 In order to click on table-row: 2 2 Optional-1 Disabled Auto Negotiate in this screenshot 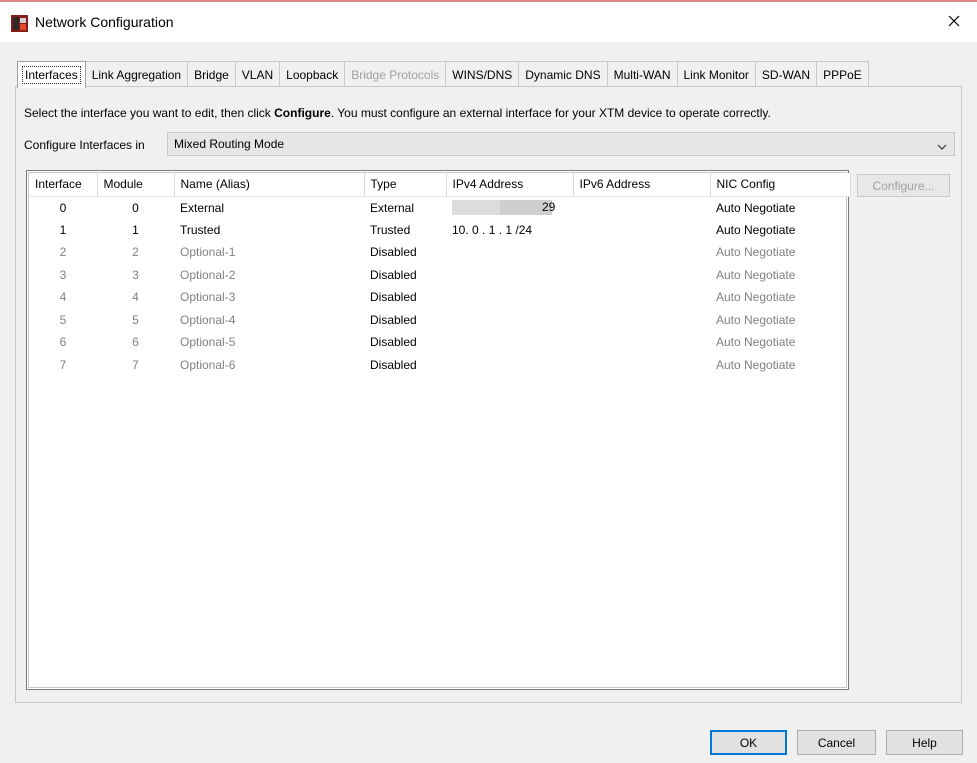, I will do `click(439, 252)`.